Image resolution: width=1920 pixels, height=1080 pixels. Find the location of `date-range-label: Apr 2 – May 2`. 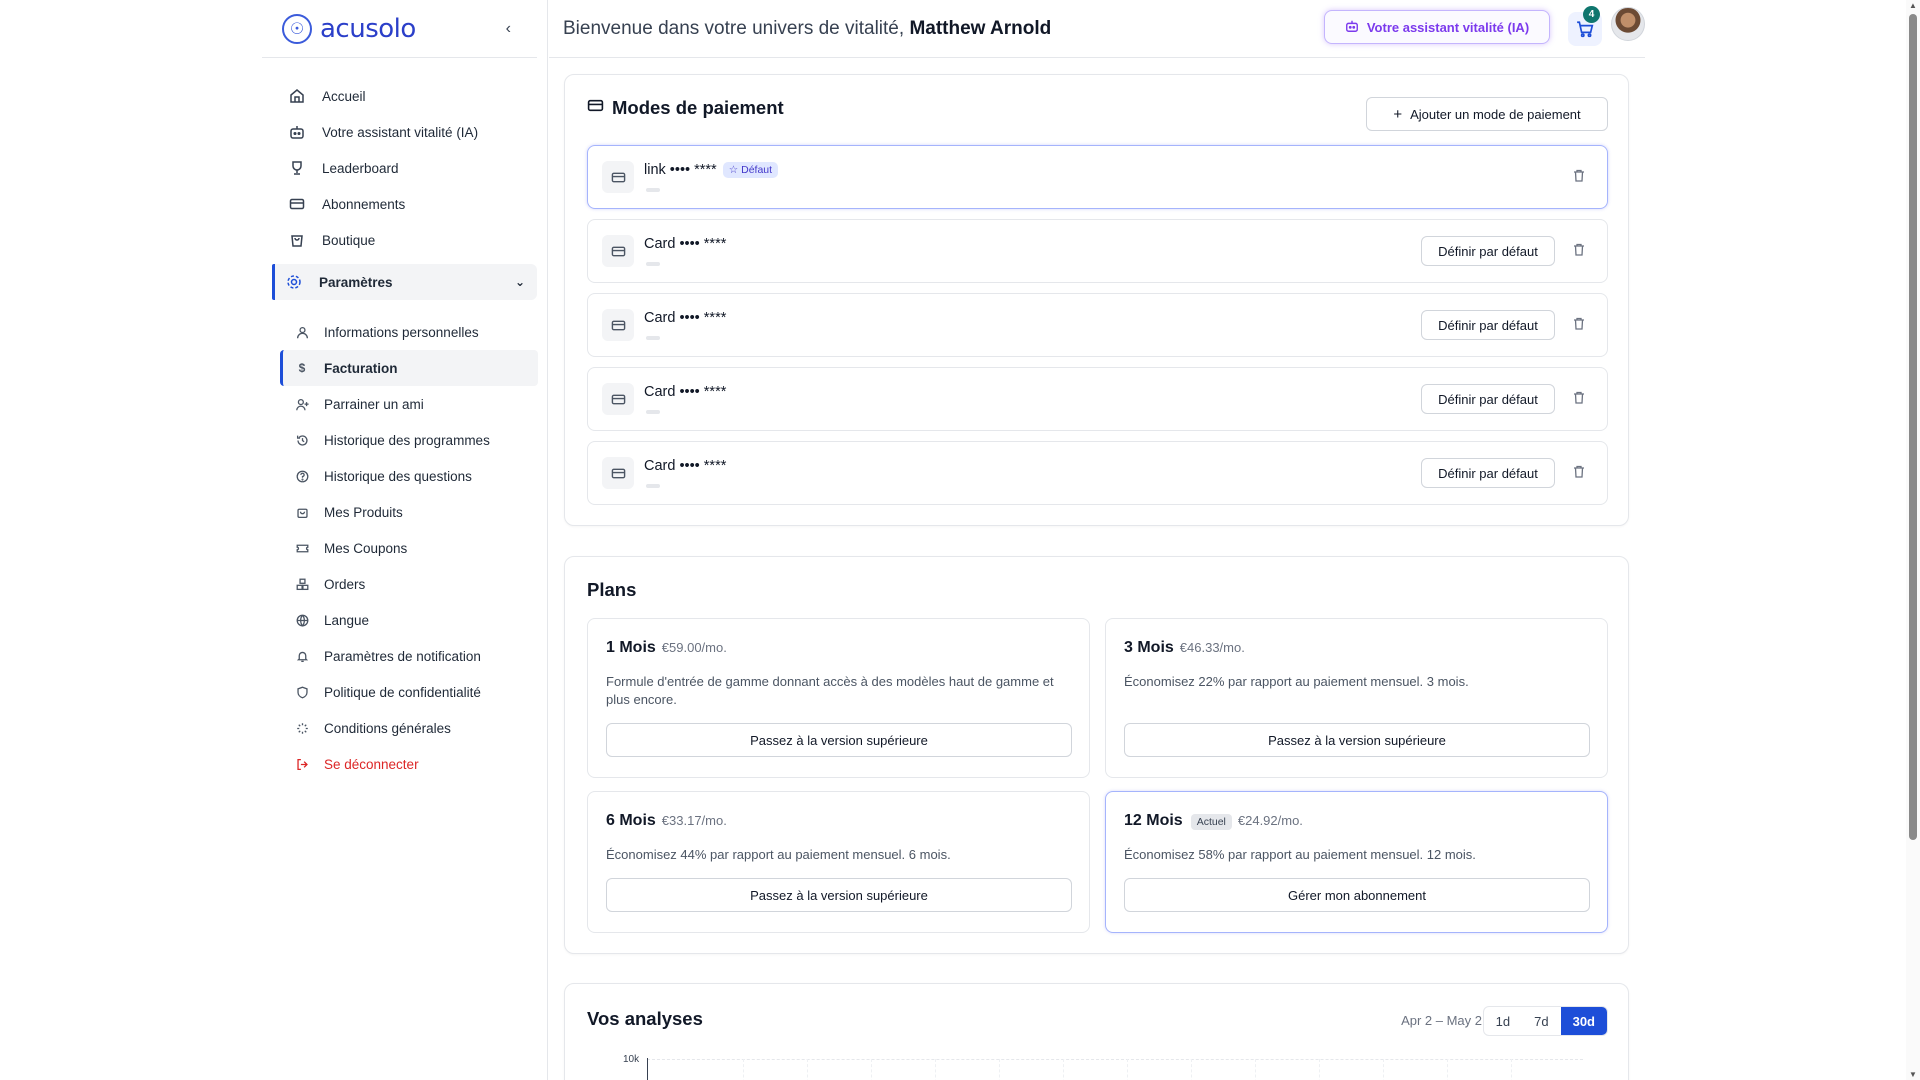

date-range-label: Apr 2 – May 2 is located at coordinates (1441, 1020).